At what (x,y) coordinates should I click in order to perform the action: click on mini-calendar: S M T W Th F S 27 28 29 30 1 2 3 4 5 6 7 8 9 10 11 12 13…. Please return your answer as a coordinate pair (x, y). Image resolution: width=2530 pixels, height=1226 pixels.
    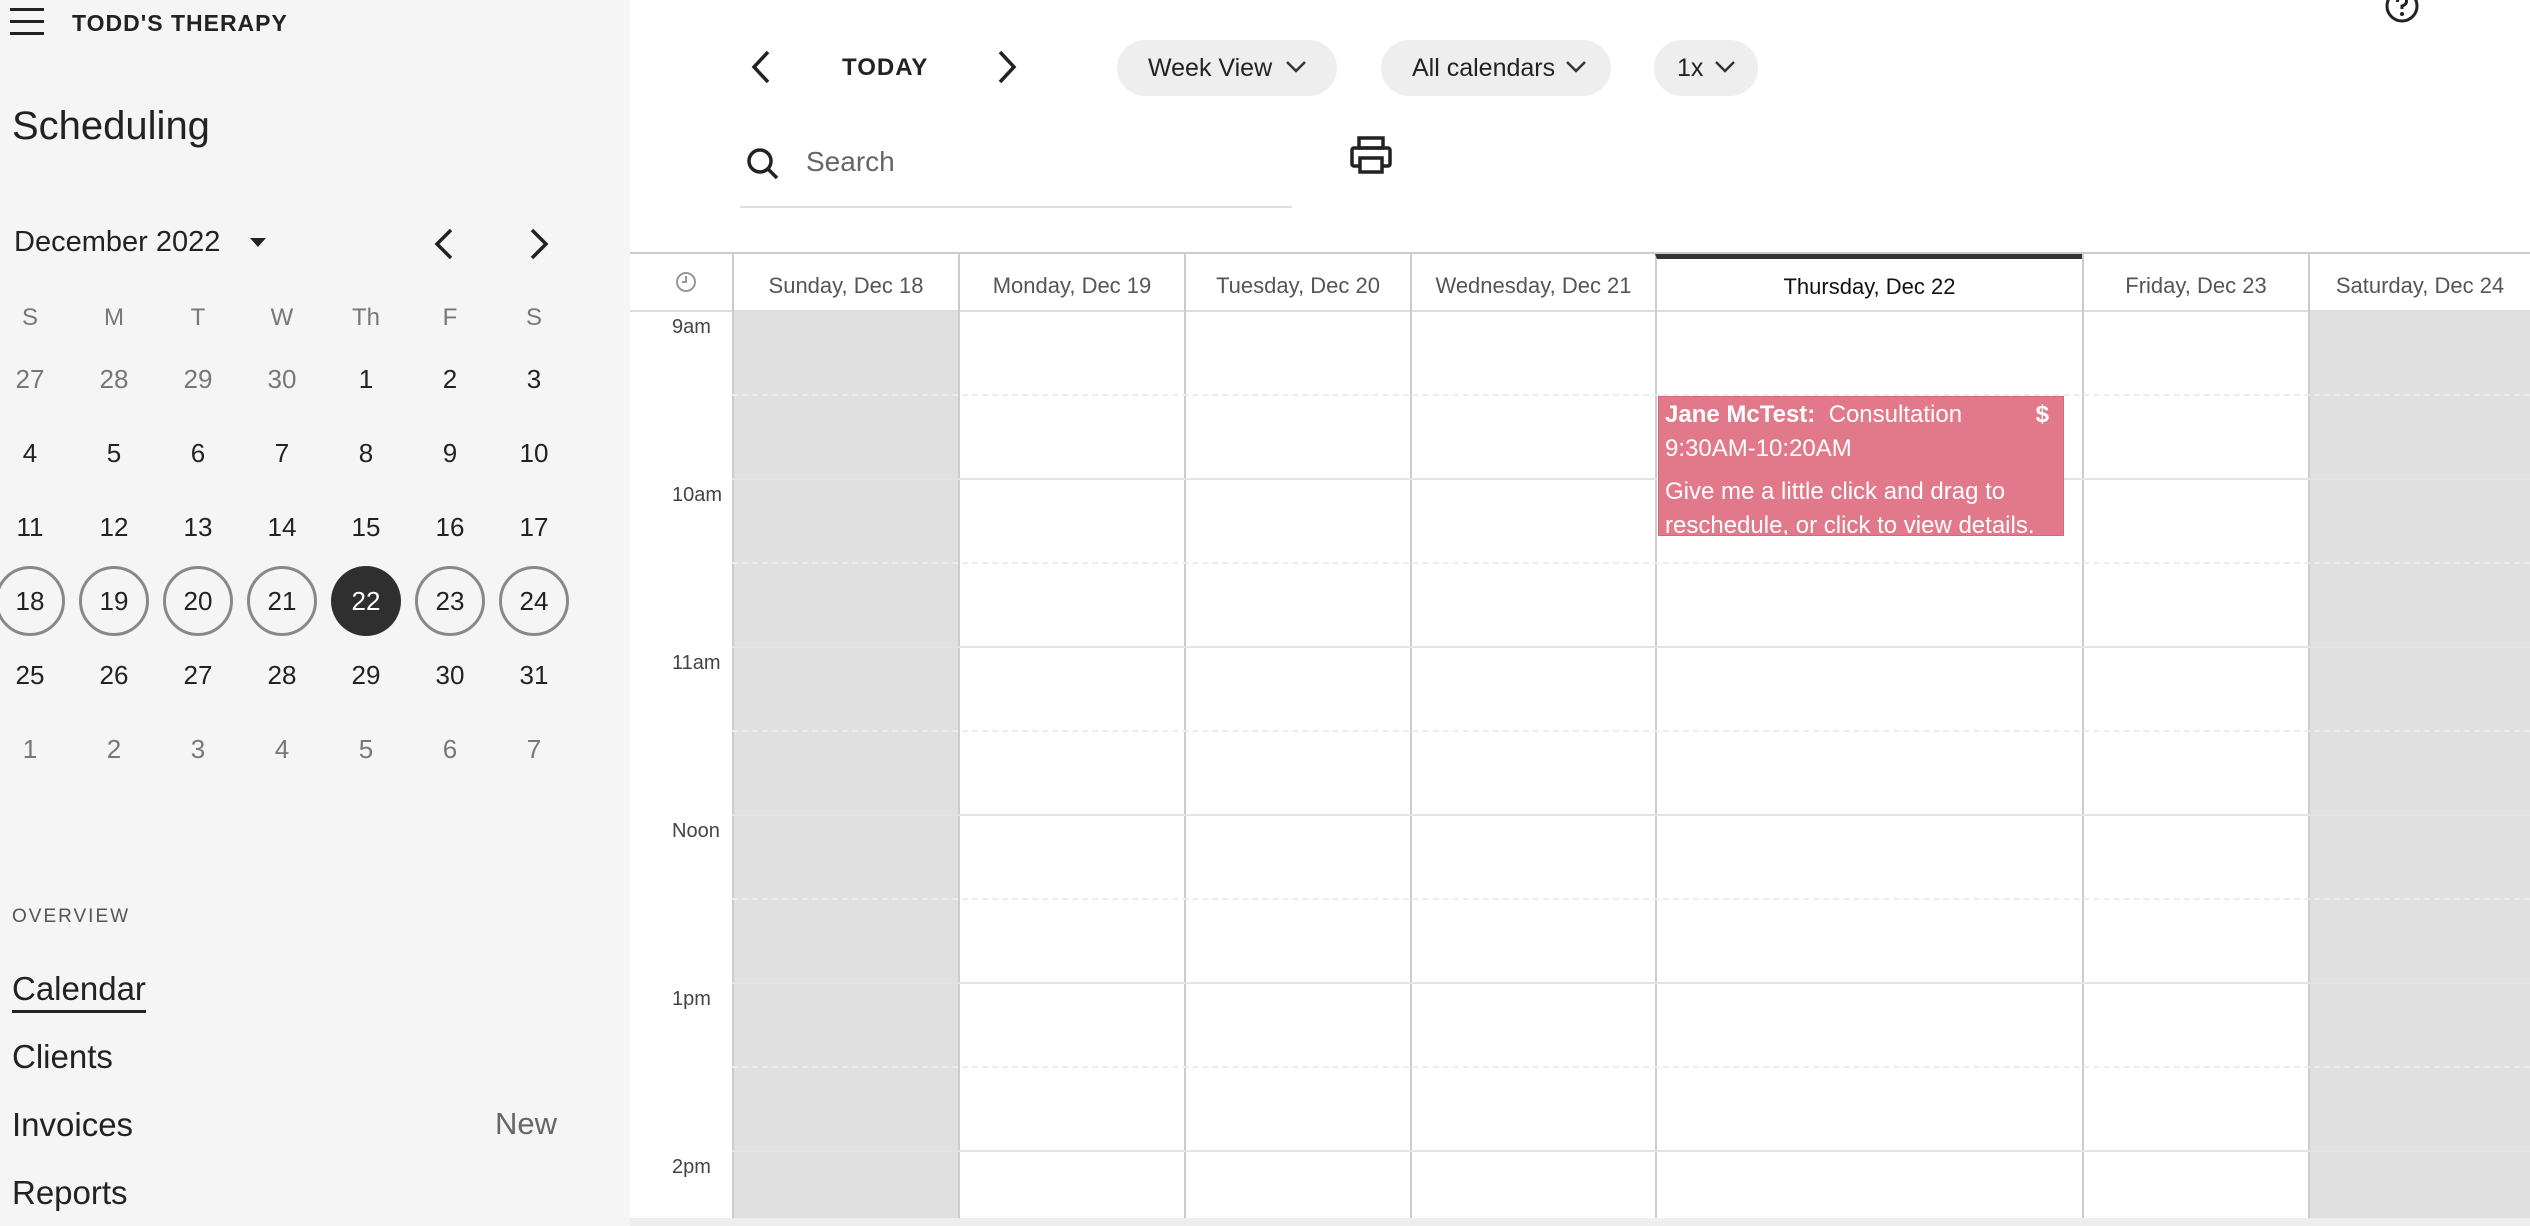
    Looking at the image, I should click on (286, 540).